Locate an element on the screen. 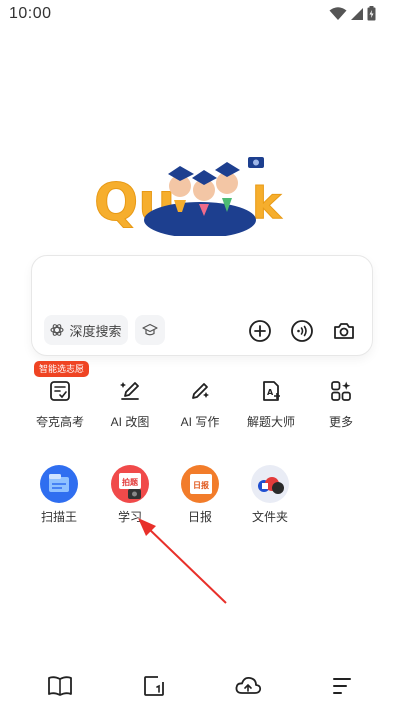  status-icons is located at coordinates (352, 13).